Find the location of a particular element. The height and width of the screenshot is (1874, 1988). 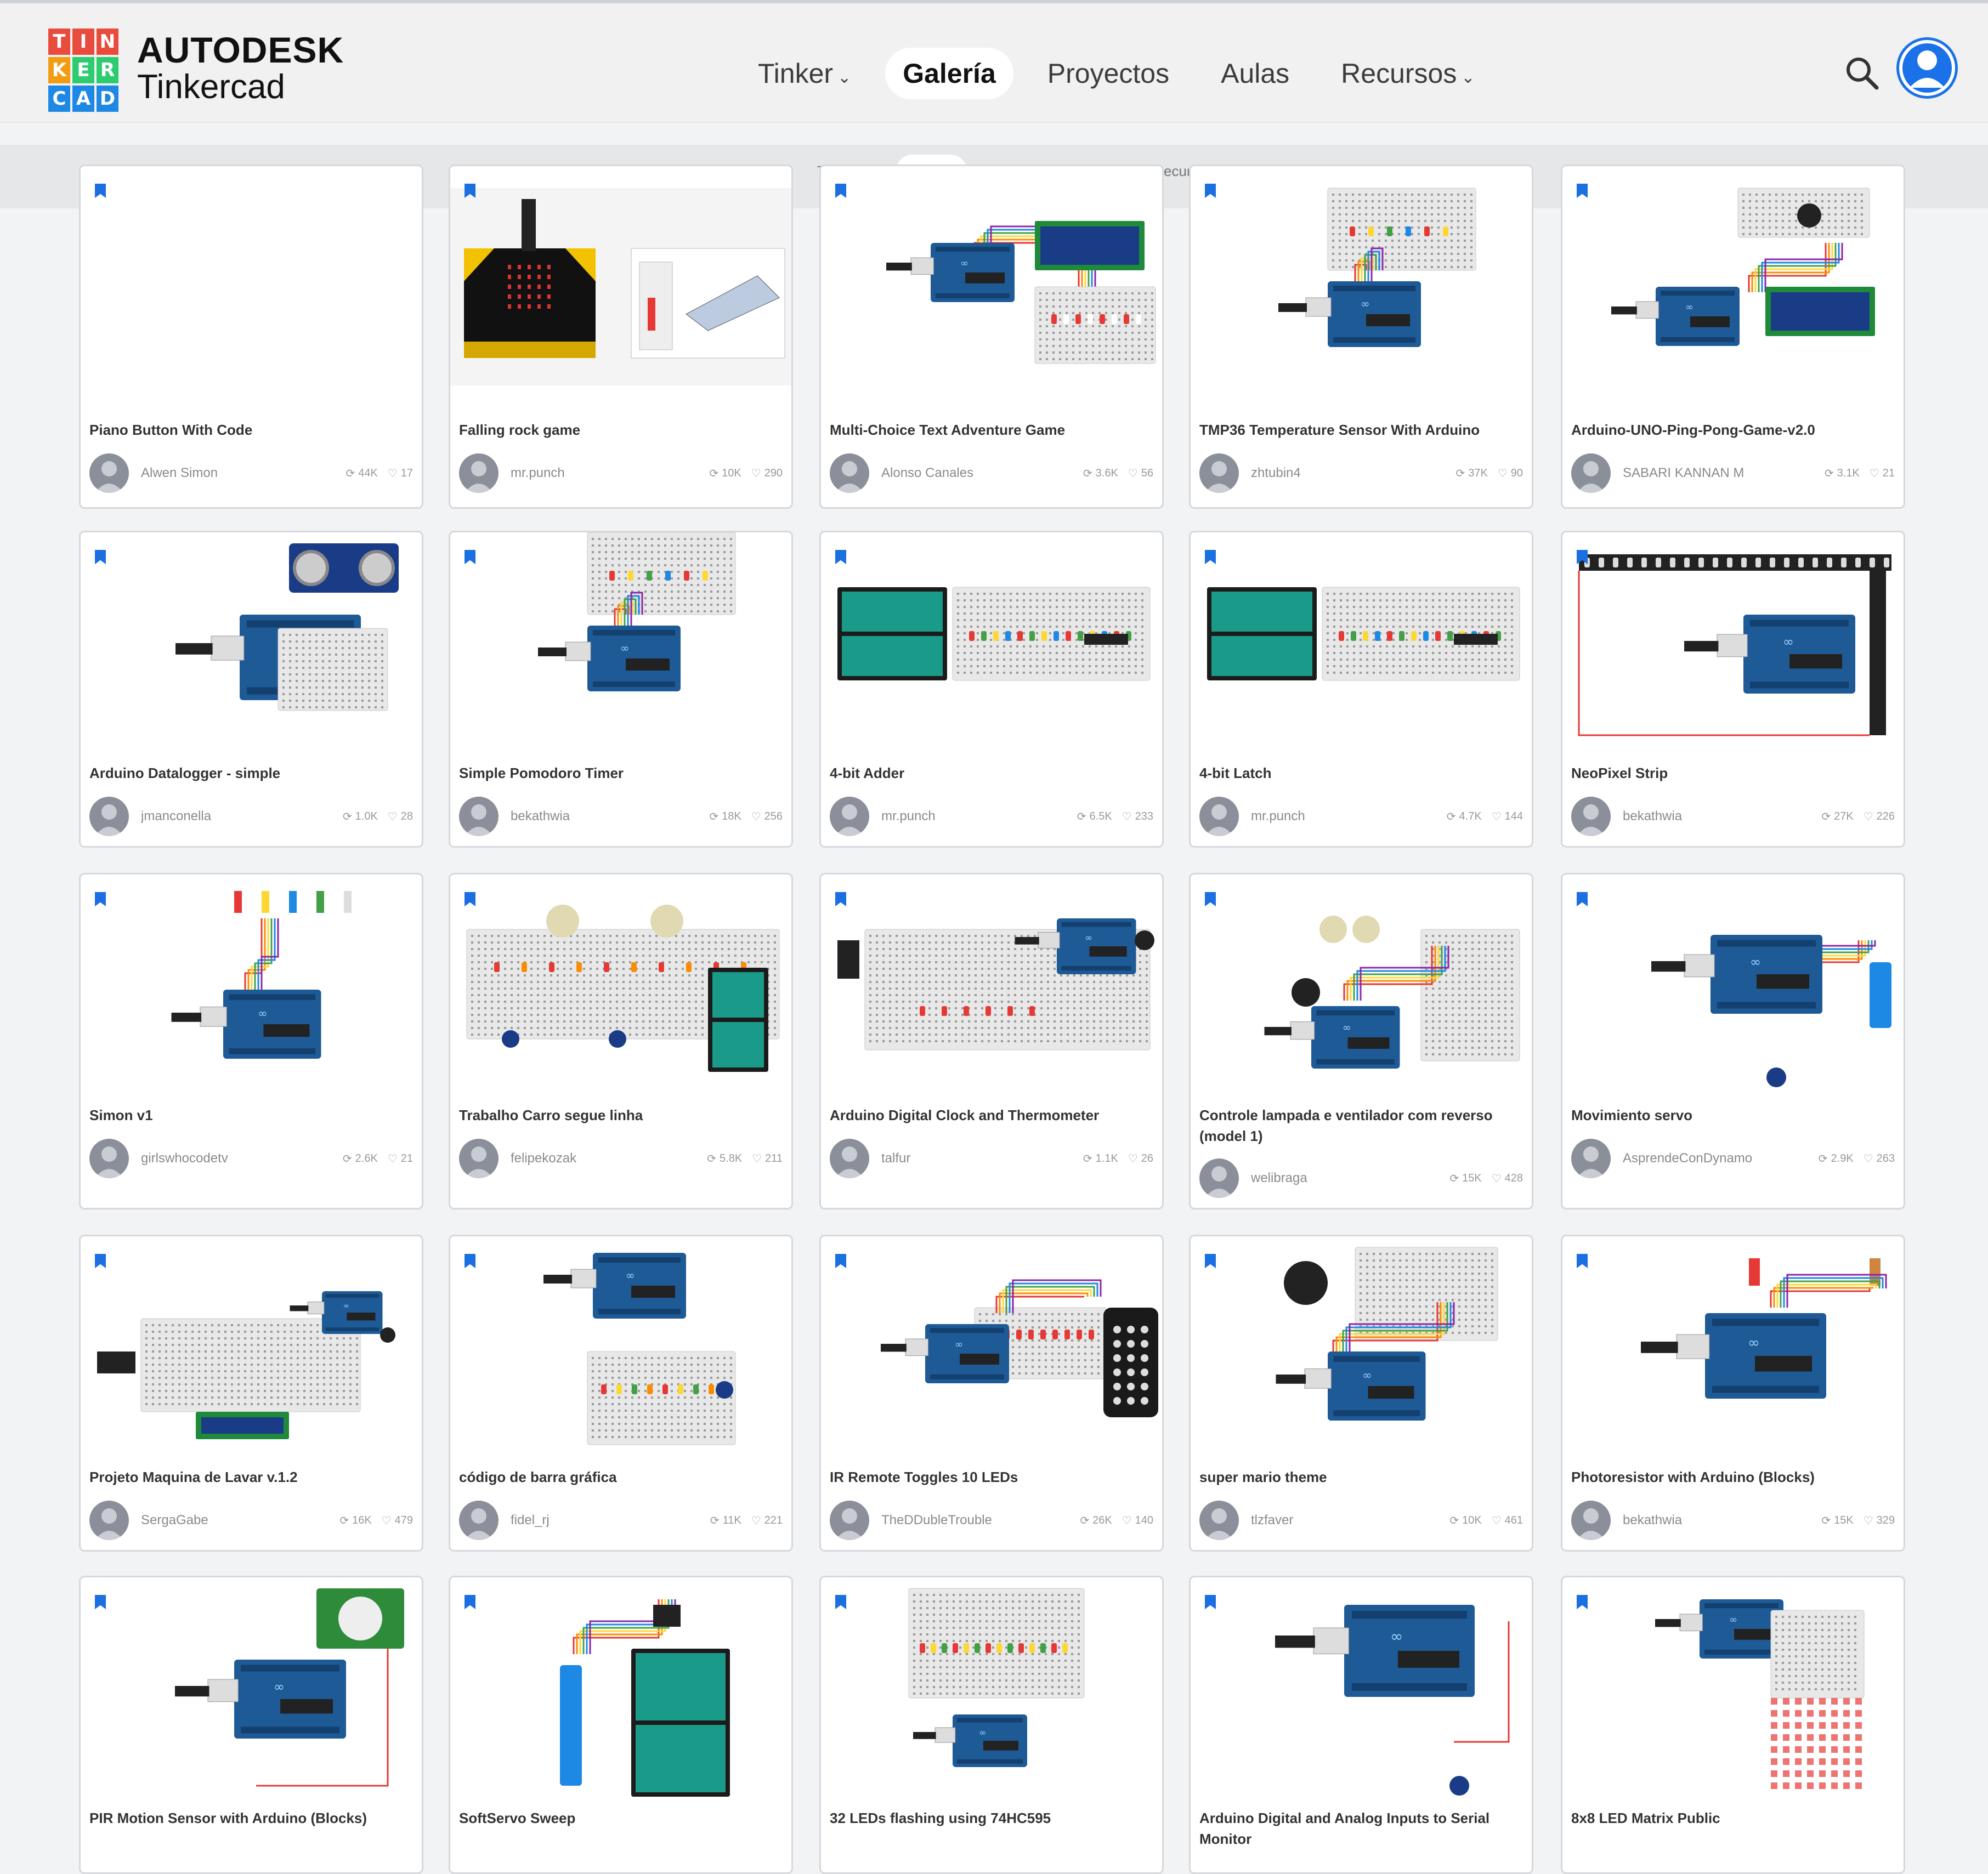

project-title: Photoresistor with Arduino (Blocks) is located at coordinates (1736, 1477).